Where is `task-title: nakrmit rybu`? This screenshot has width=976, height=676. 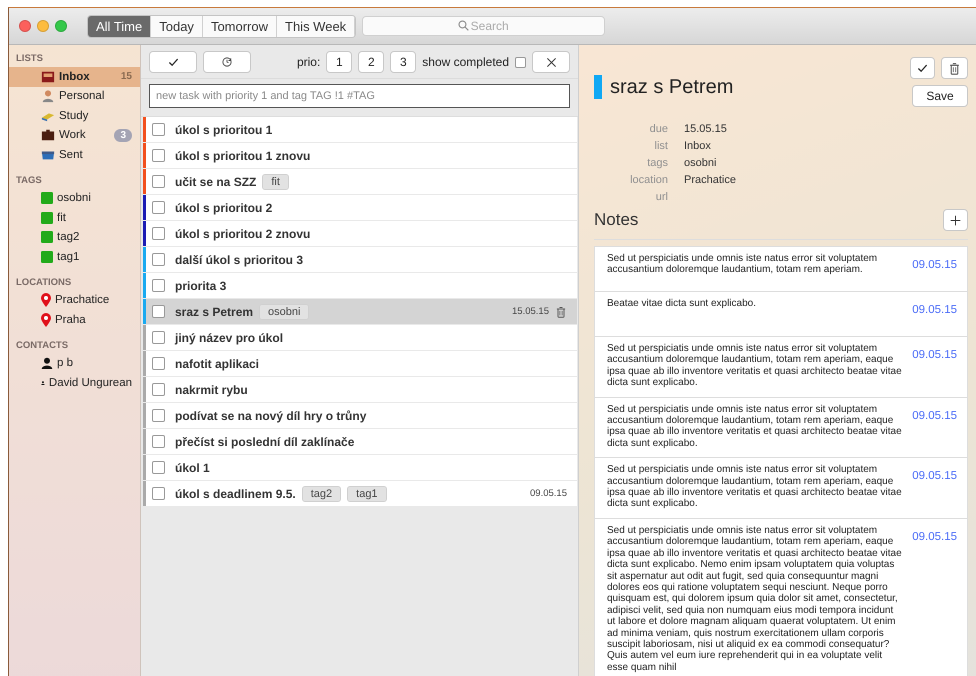
task-title: nakrmit rybu is located at coordinates (211, 389).